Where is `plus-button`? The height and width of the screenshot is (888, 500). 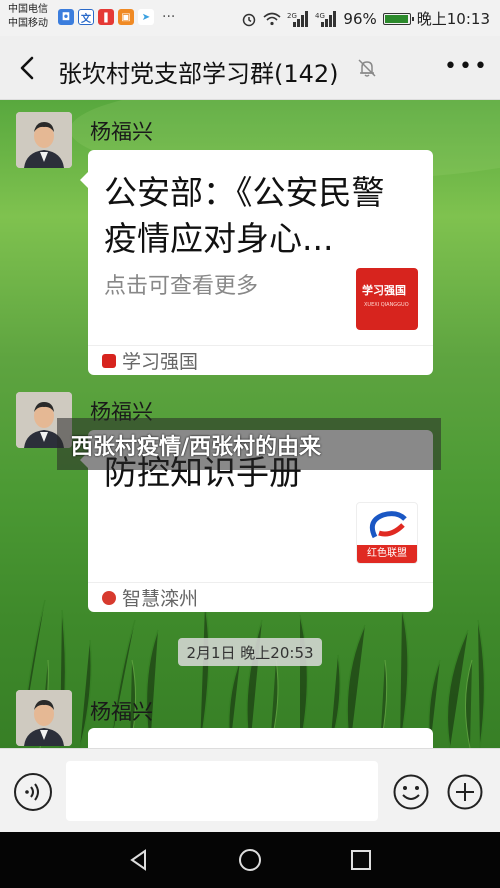 plus-button is located at coordinates (465, 792).